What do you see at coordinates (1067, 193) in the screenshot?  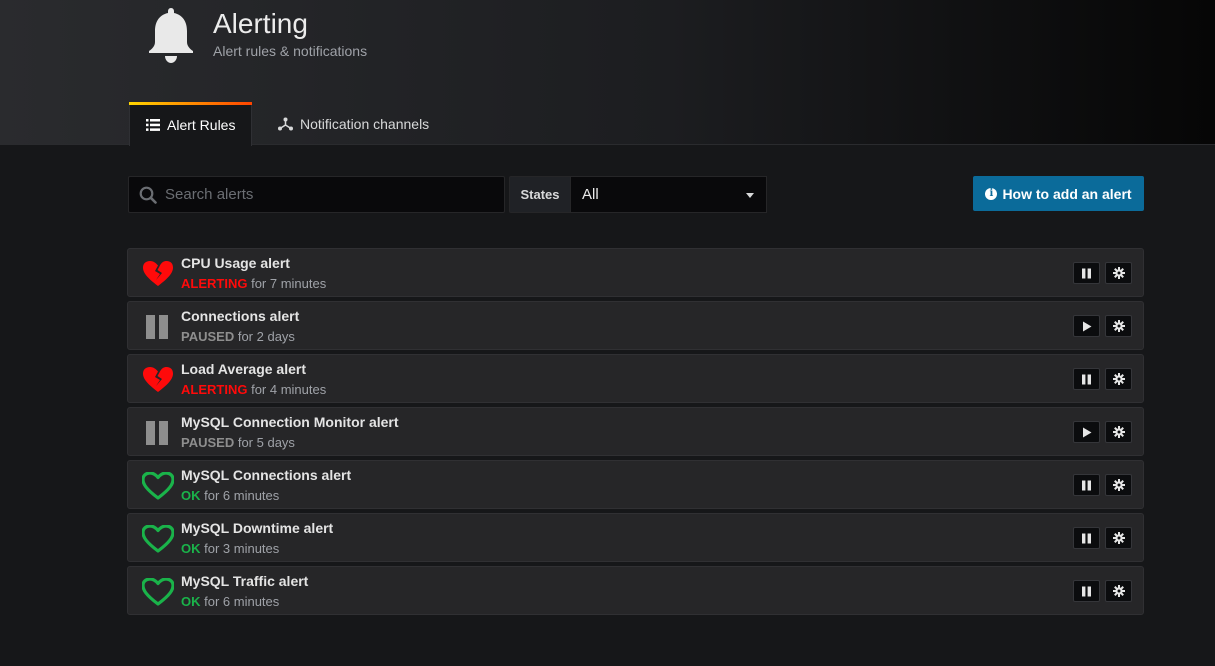 I see `how-to-add-alert-label: How to add an alert` at bounding box center [1067, 193].